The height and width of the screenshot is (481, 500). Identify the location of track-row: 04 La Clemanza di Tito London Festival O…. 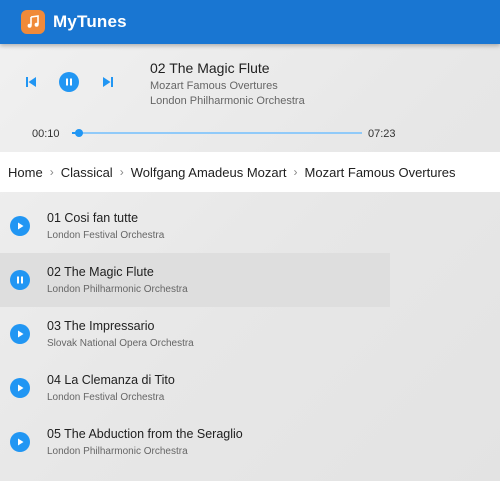
(195, 388).